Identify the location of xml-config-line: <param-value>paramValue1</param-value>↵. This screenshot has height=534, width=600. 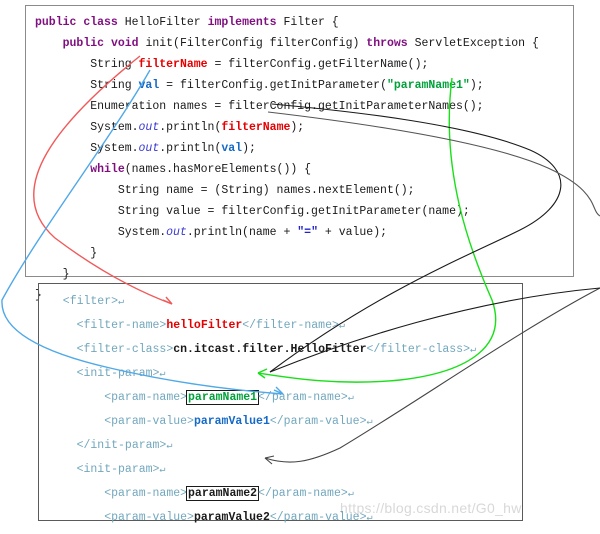
(280, 422).